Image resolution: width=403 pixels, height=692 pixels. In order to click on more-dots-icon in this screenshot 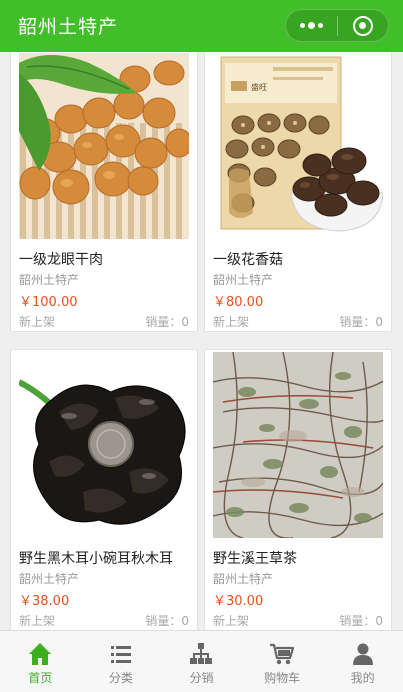, I will do `click(311, 25)`.